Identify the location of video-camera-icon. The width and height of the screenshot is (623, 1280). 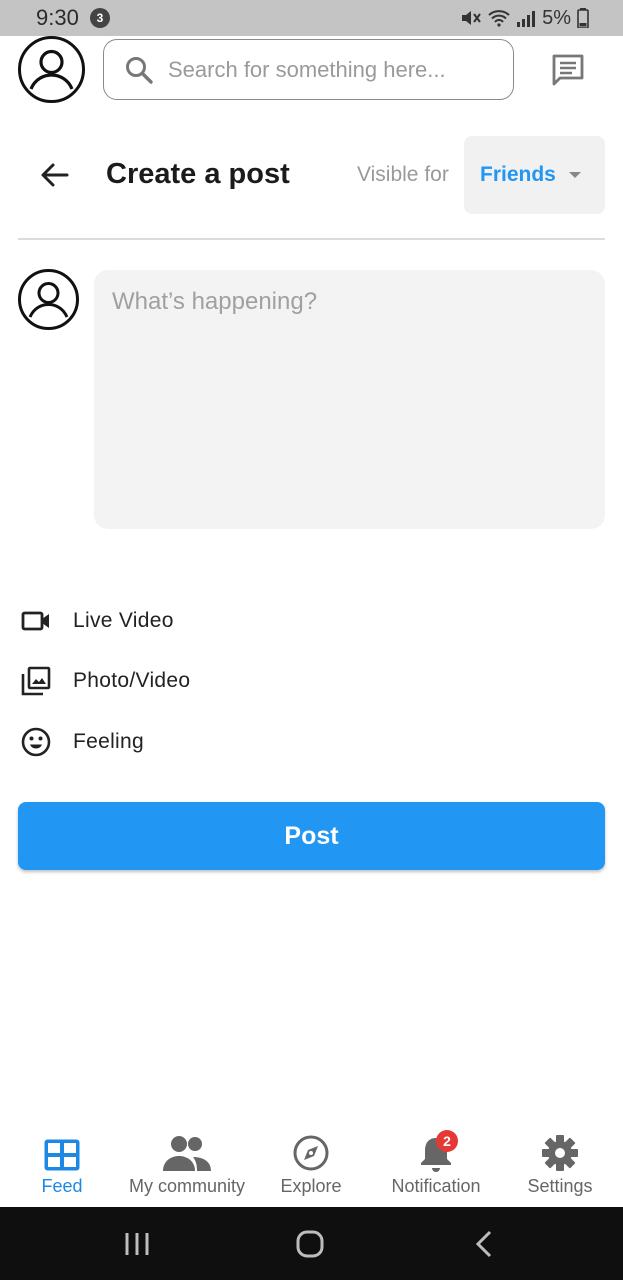
(36, 621).